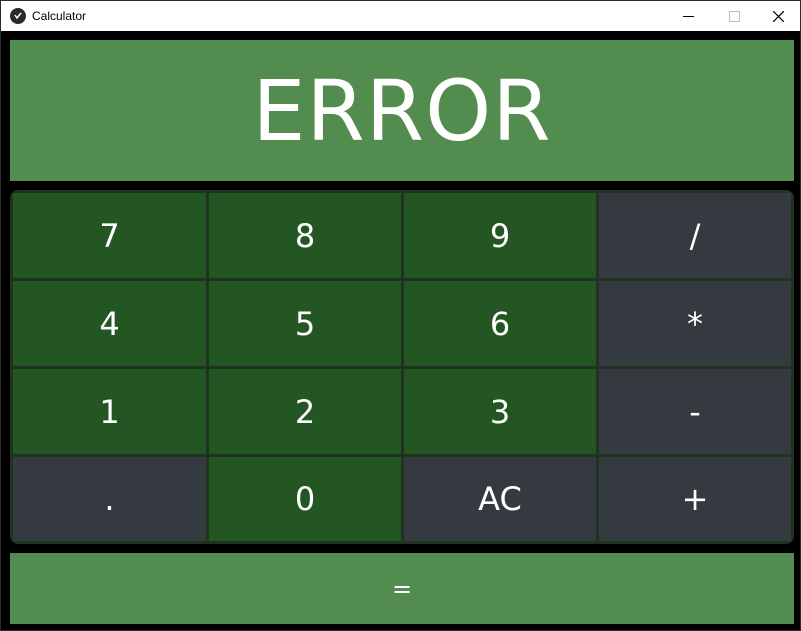 This screenshot has height=631, width=801. I want to click on app-icon, so click(18, 16).